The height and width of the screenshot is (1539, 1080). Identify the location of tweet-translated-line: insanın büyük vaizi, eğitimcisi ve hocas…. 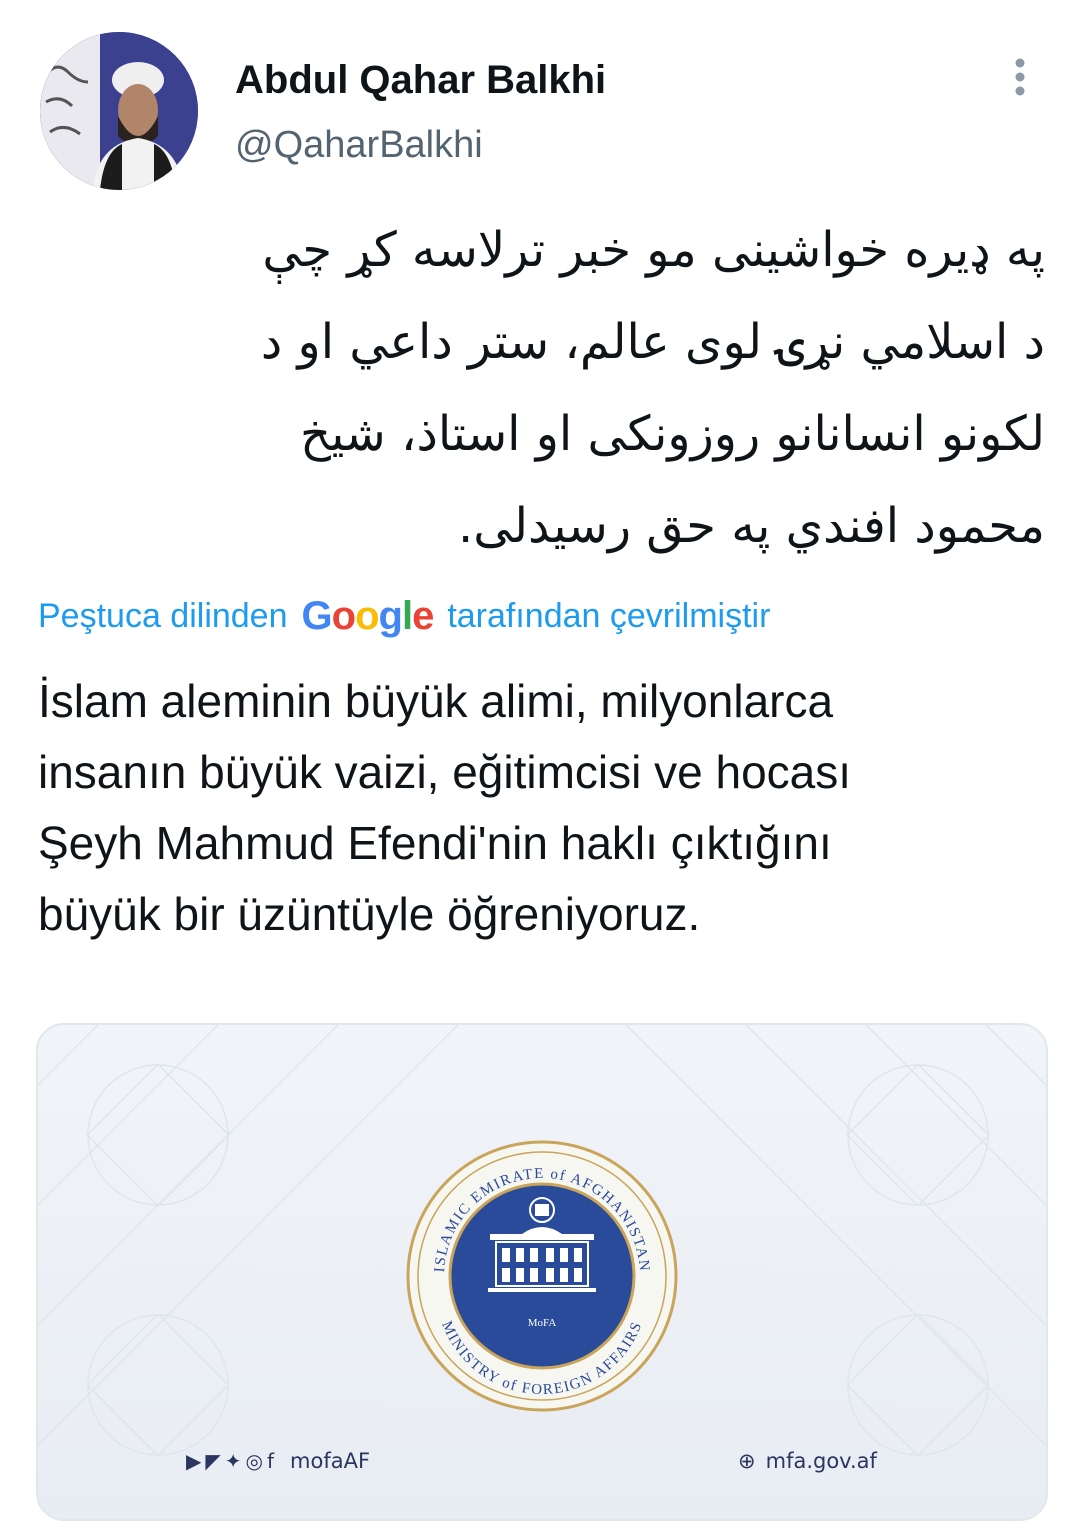
(445, 772).